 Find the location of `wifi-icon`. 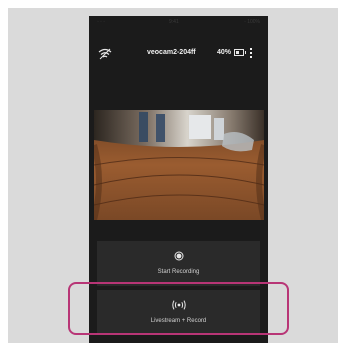

wifi-icon is located at coordinates (105, 54).